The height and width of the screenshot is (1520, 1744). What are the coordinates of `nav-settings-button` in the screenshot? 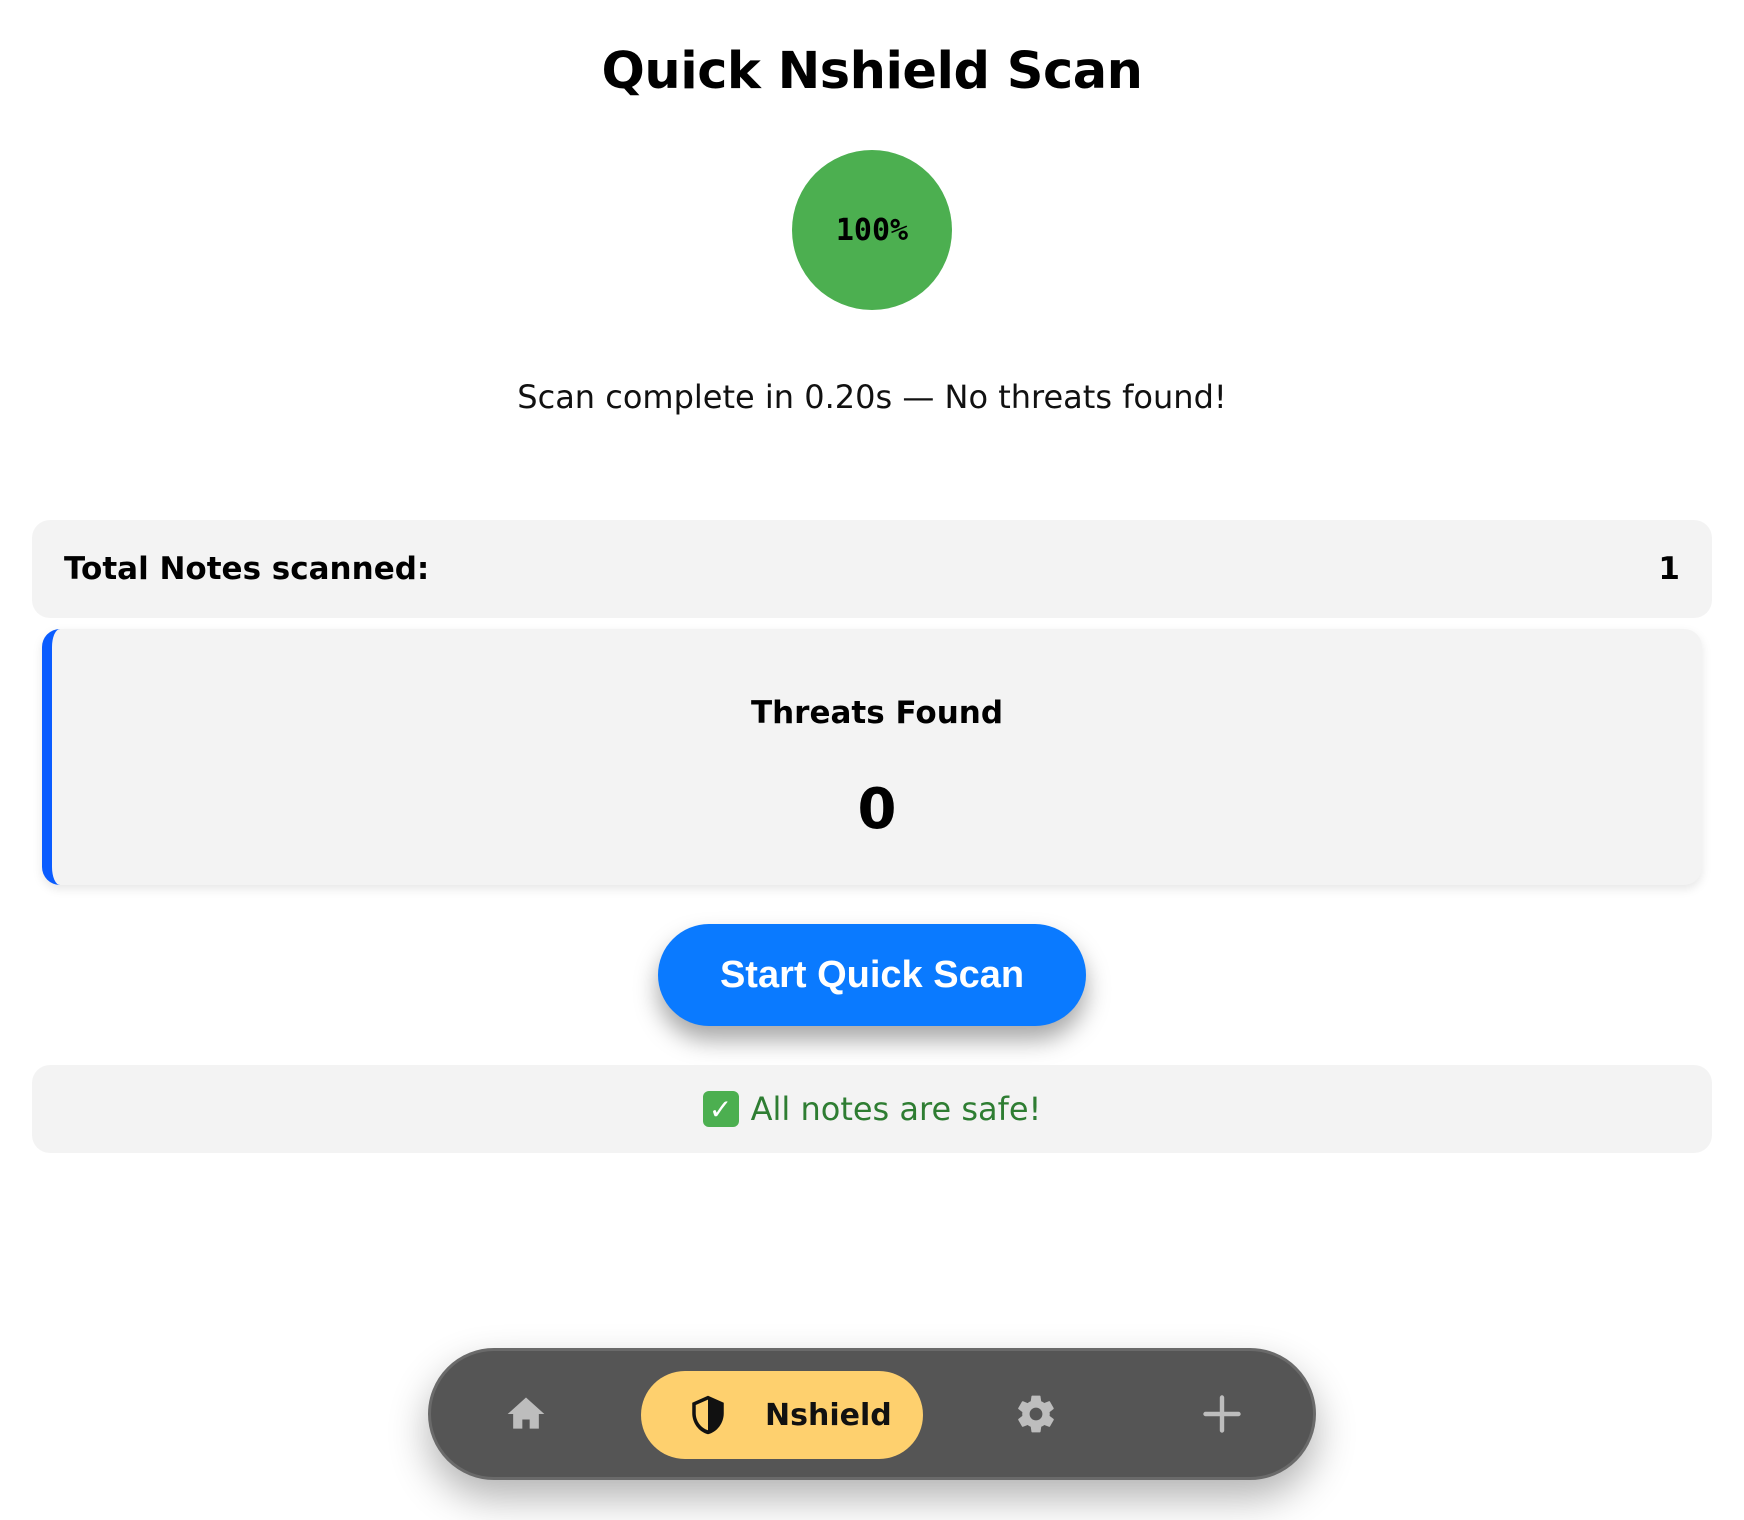 It's located at (1036, 1414).